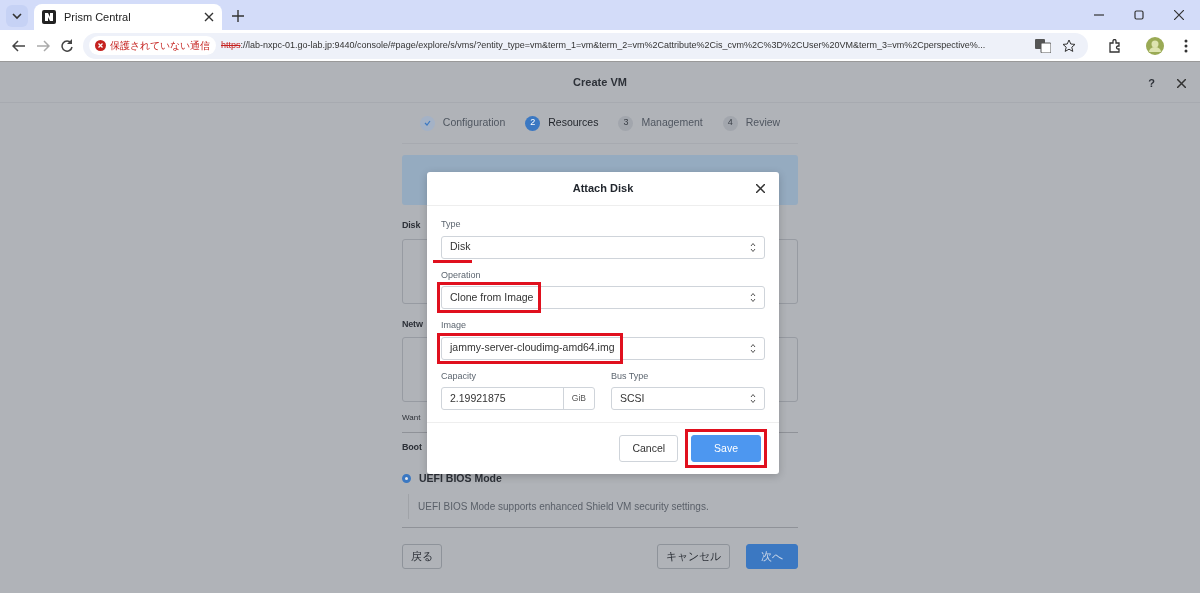  I want to click on field-label: Type, so click(451, 224).